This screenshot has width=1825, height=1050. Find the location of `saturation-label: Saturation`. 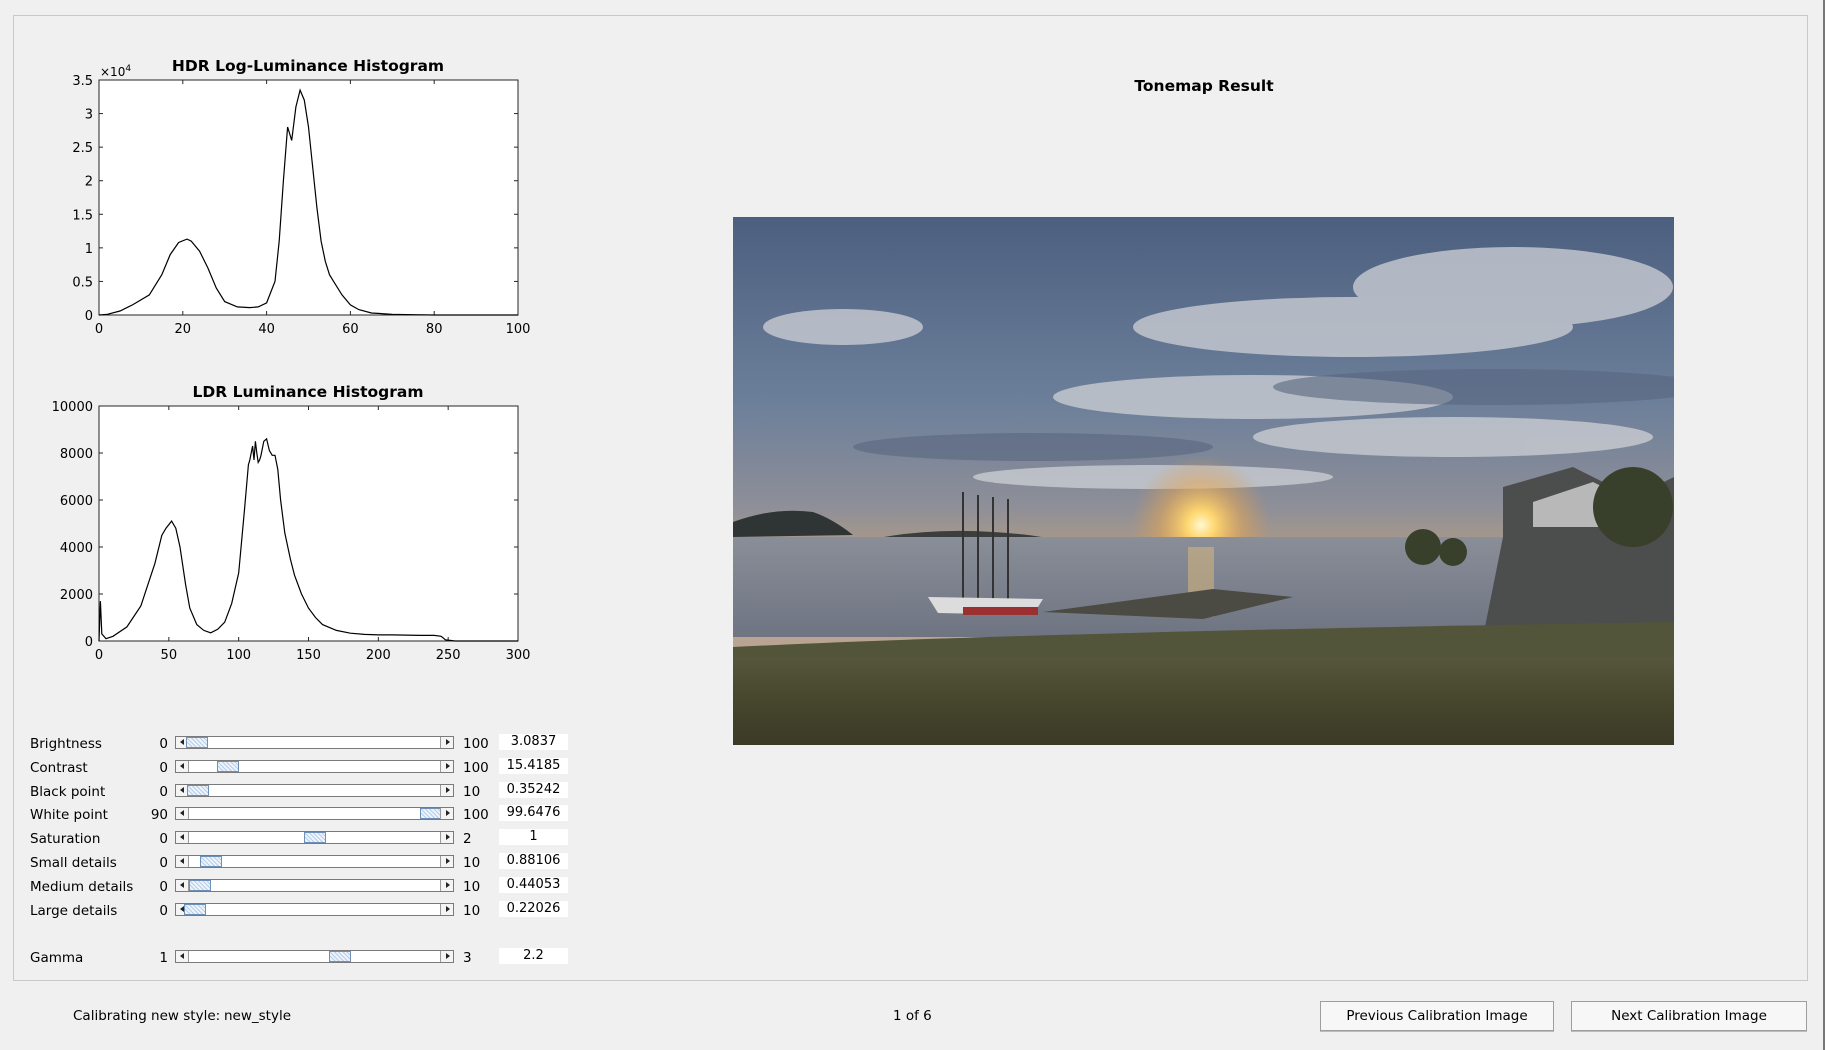

saturation-label: Saturation is located at coordinates (65, 839).